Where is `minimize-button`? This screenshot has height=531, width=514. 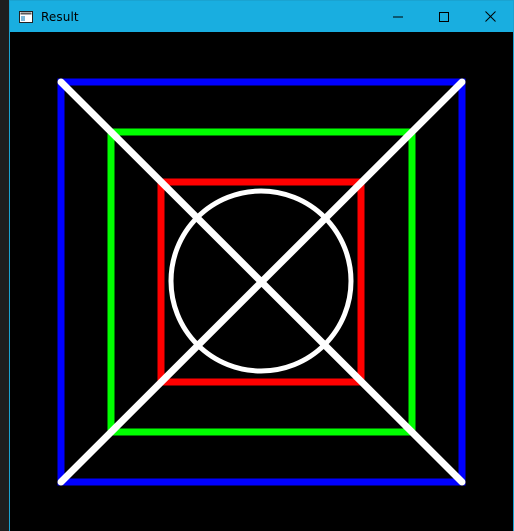 minimize-button is located at coordinates (398, 16).